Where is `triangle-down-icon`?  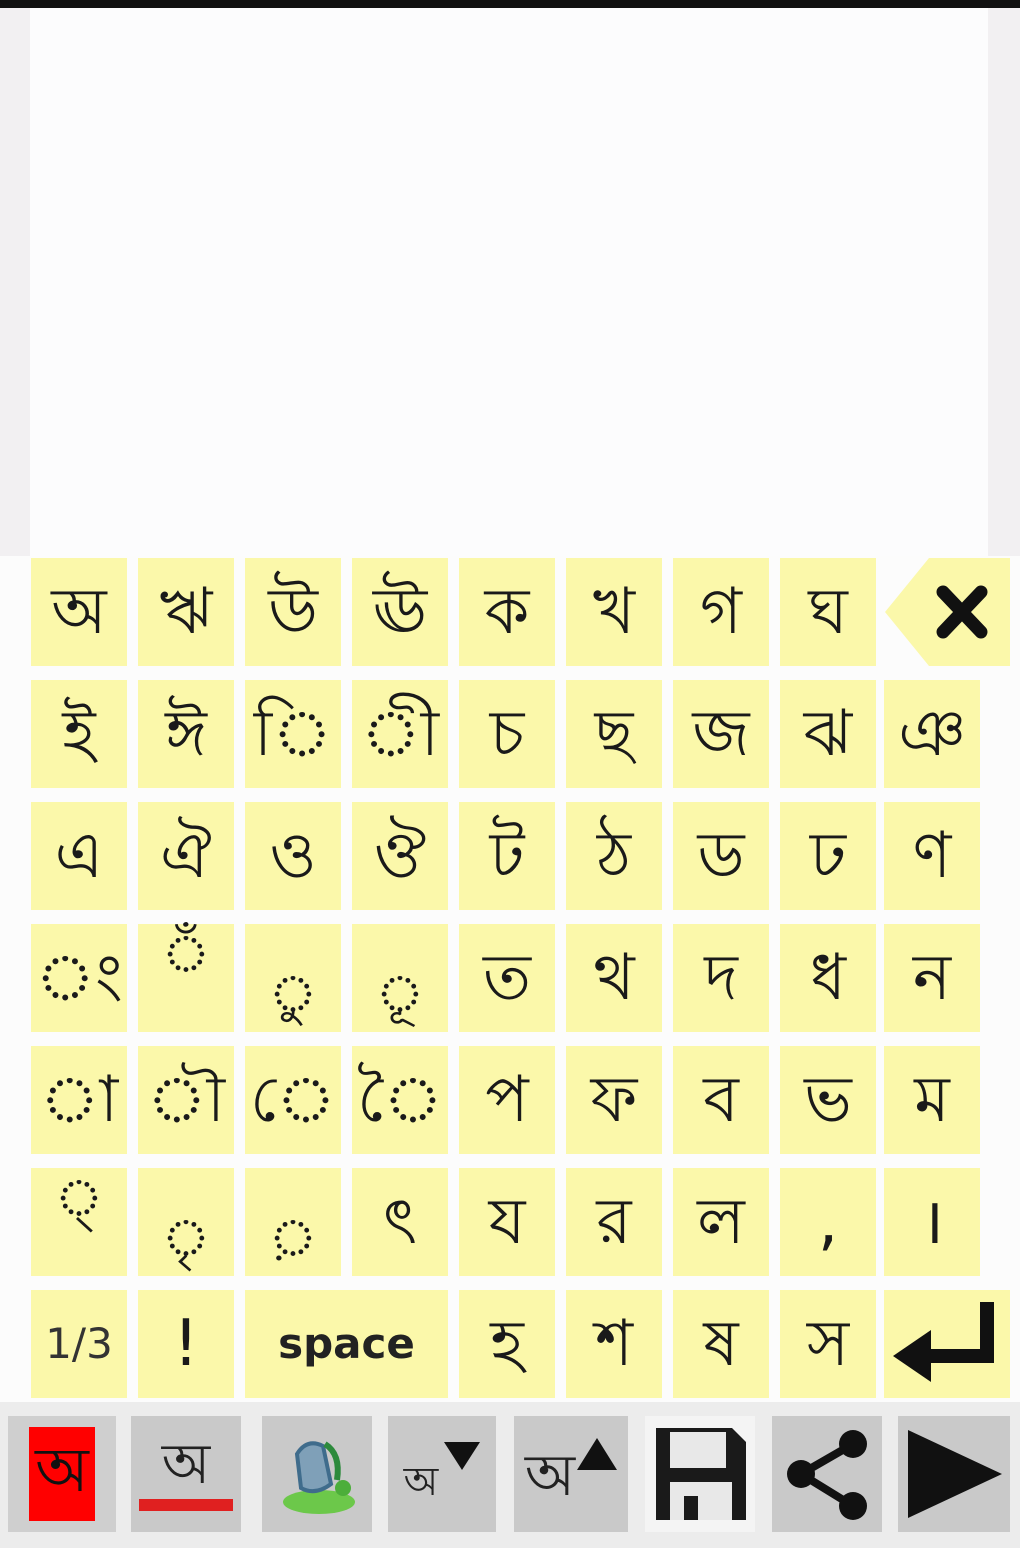
triangle-down-icon is located at coordinates (462, 1456).